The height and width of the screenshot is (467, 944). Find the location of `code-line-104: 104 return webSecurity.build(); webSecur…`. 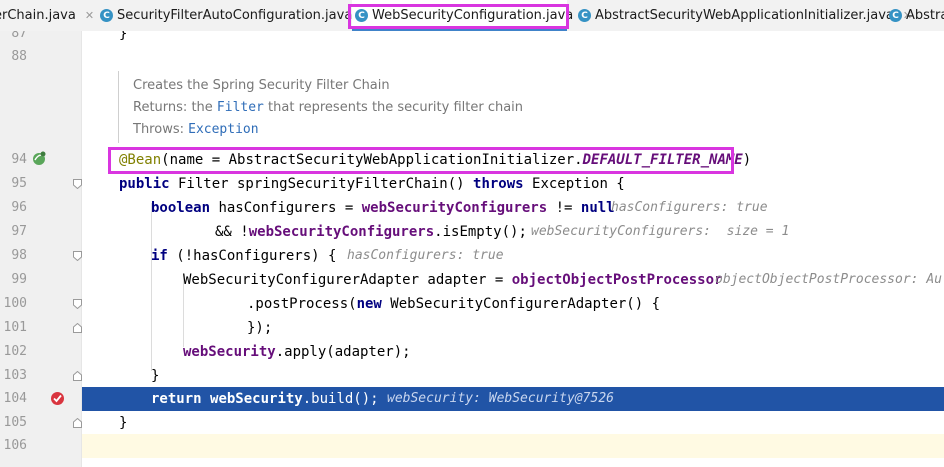

code-line-104: 104 return webSecurity.build(); webSecur… is located at coordinates (472, 399).